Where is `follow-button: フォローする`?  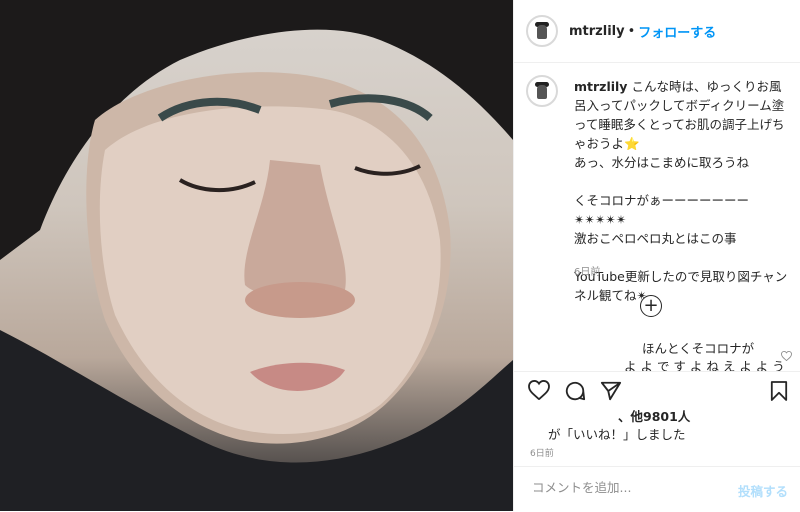 follow-button: フォローする is located at coordinates (677, 31).